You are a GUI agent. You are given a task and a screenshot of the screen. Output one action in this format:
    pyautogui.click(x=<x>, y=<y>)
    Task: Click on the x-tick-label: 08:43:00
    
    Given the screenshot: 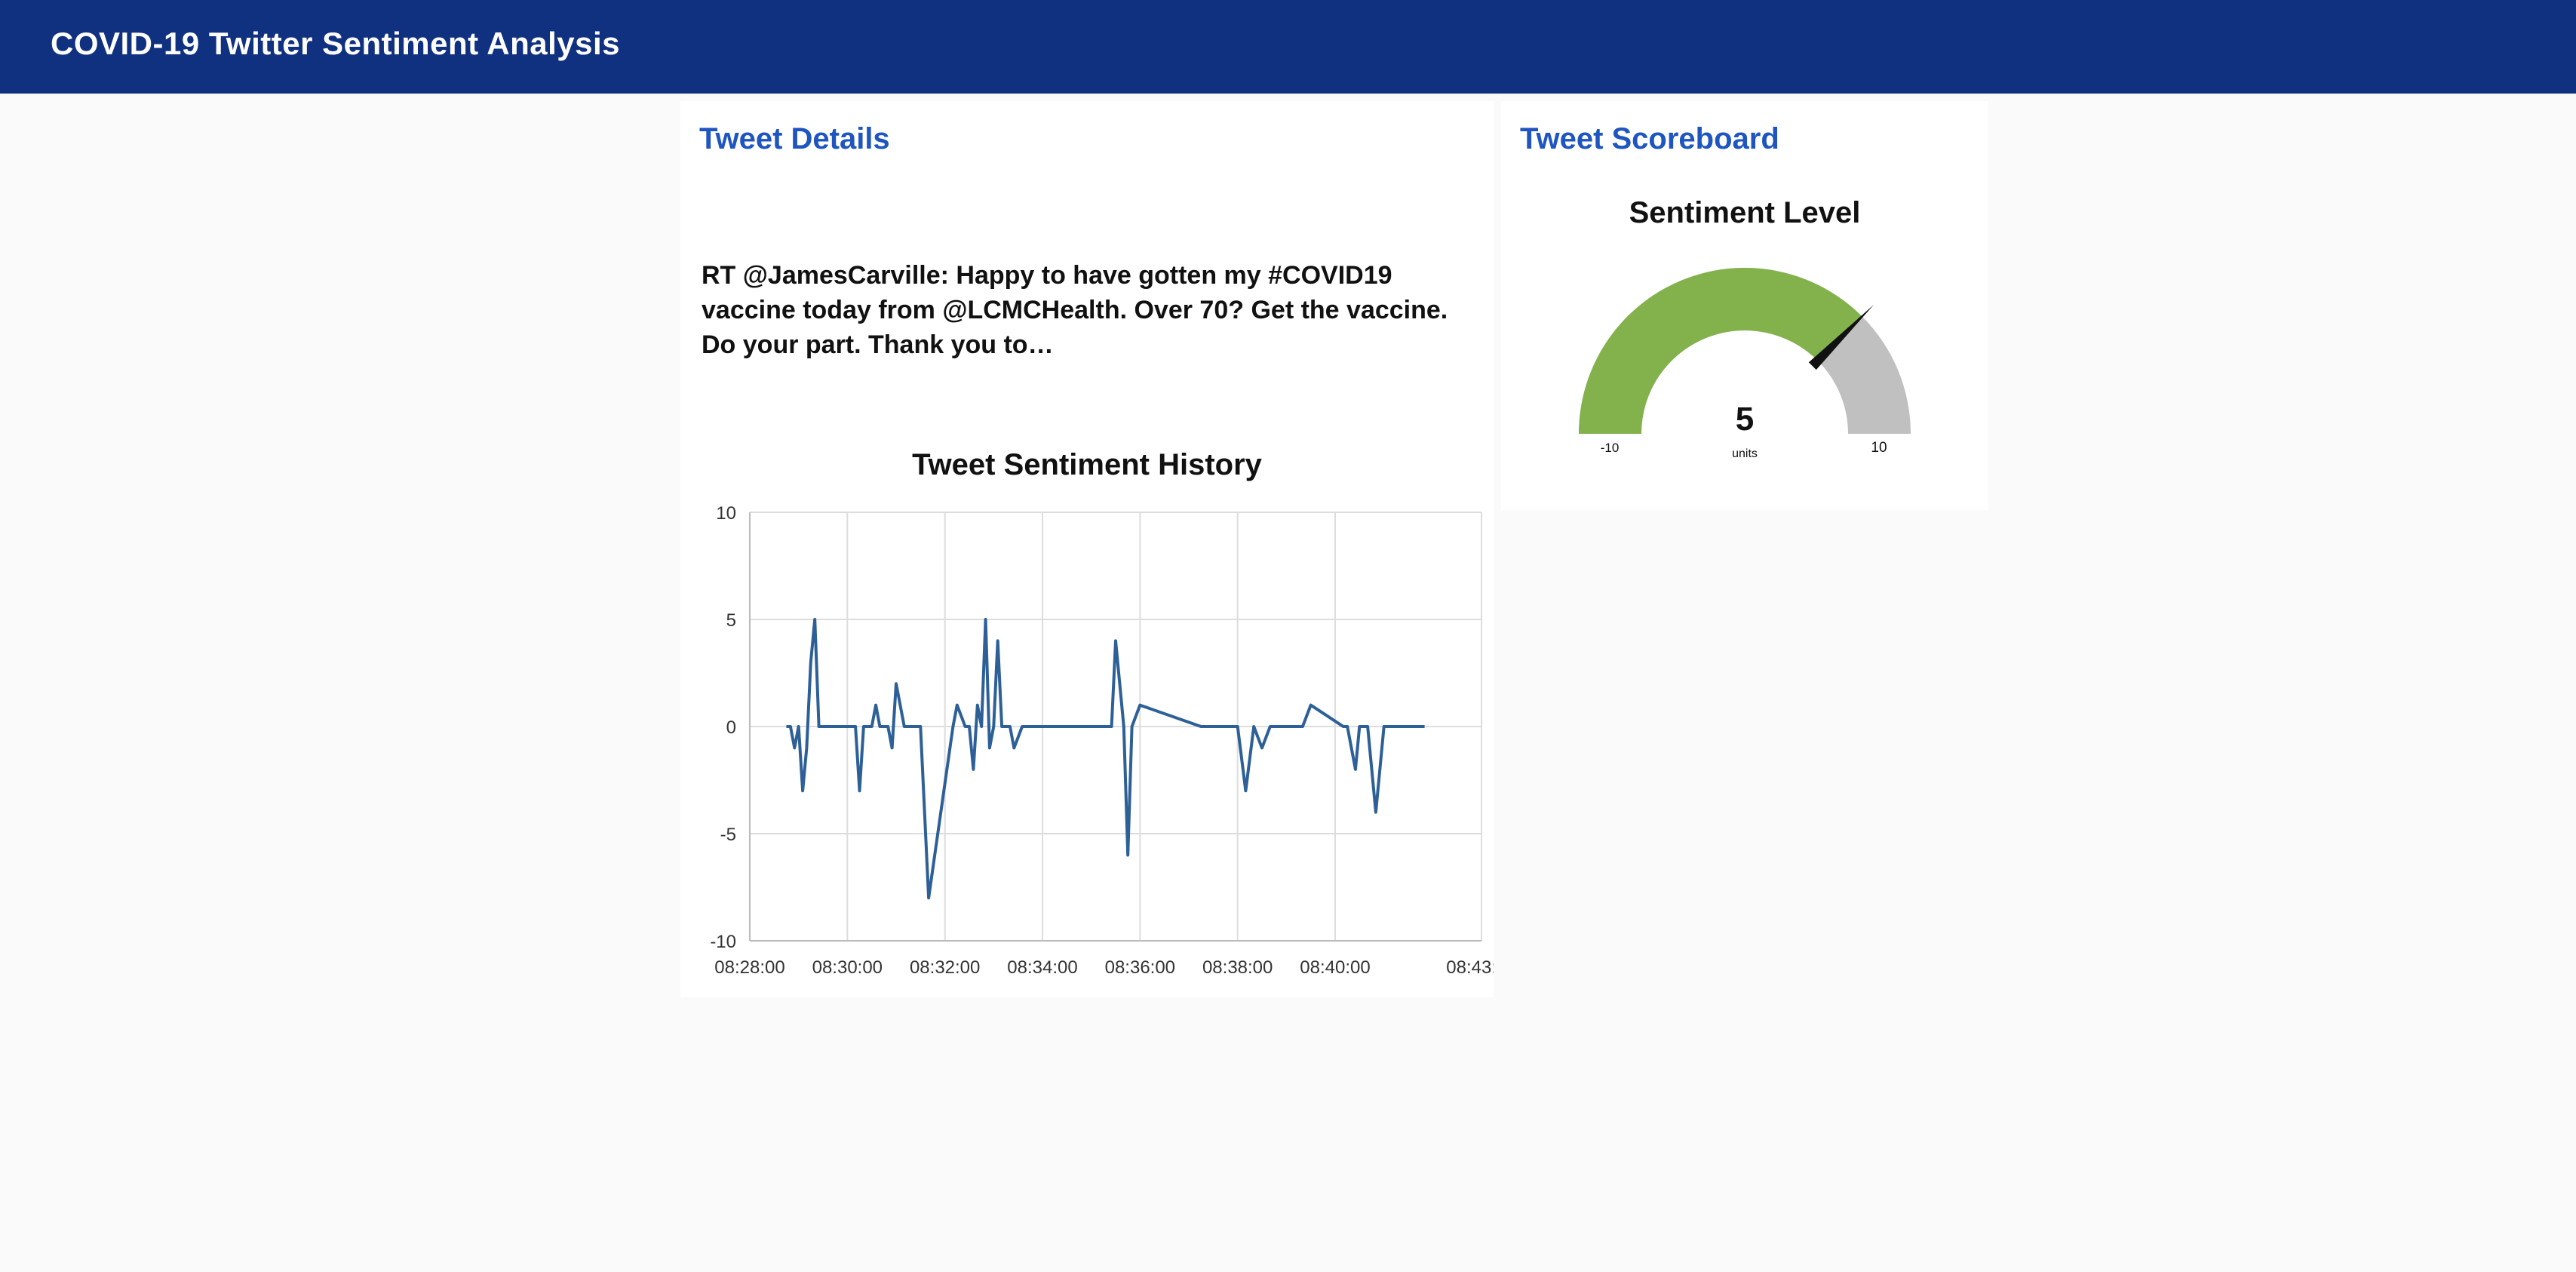 What is the action you would take?
    pyautogui.click(x=1470, y=967)
    